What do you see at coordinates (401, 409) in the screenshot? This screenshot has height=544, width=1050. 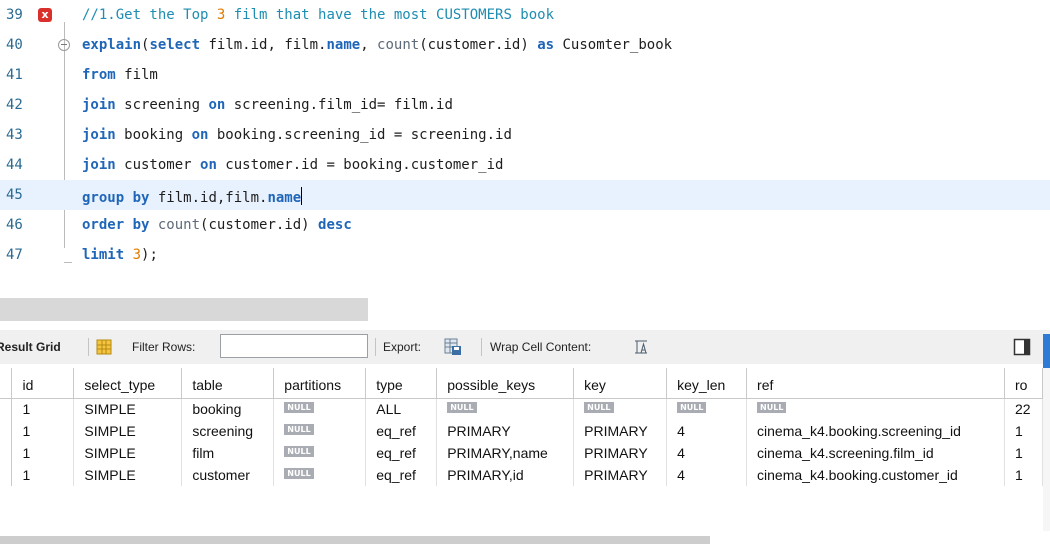 I see `table-cell: ALL` at bounding box center [401, 409].